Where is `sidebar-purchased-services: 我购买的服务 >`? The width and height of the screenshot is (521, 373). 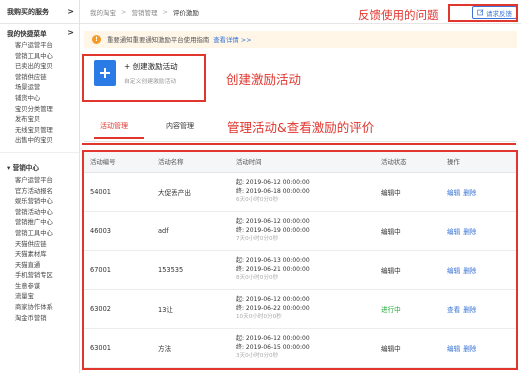 sidebar-purchased-services: 我购买的服务 > is located at coordinates (39, 12).